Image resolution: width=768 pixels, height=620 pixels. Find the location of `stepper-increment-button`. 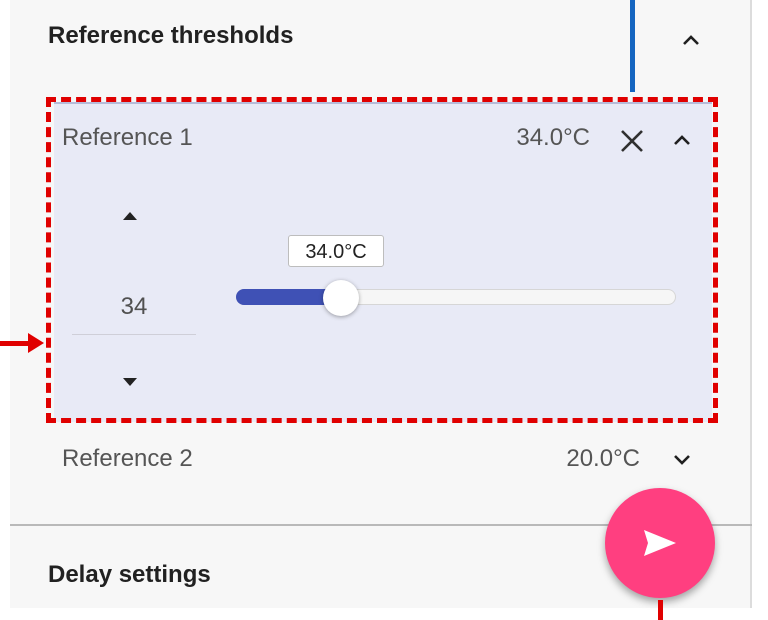

stepper-increment-button is located at coordinates (130, 216).